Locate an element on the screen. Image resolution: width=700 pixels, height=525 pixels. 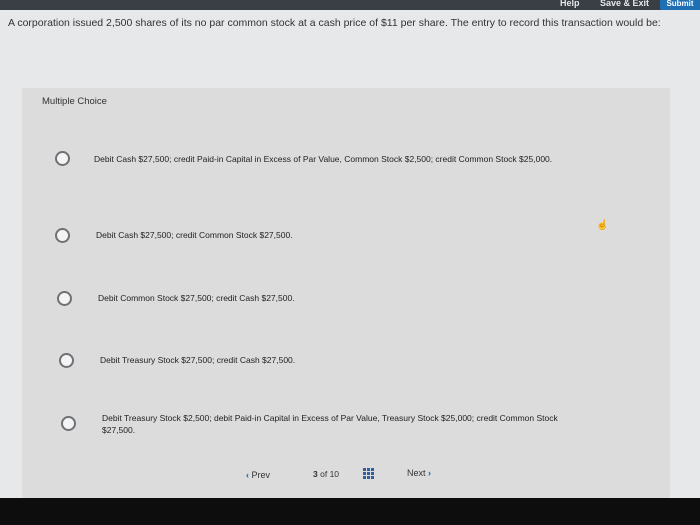
grid-icon is located at coordinates (368, 473).